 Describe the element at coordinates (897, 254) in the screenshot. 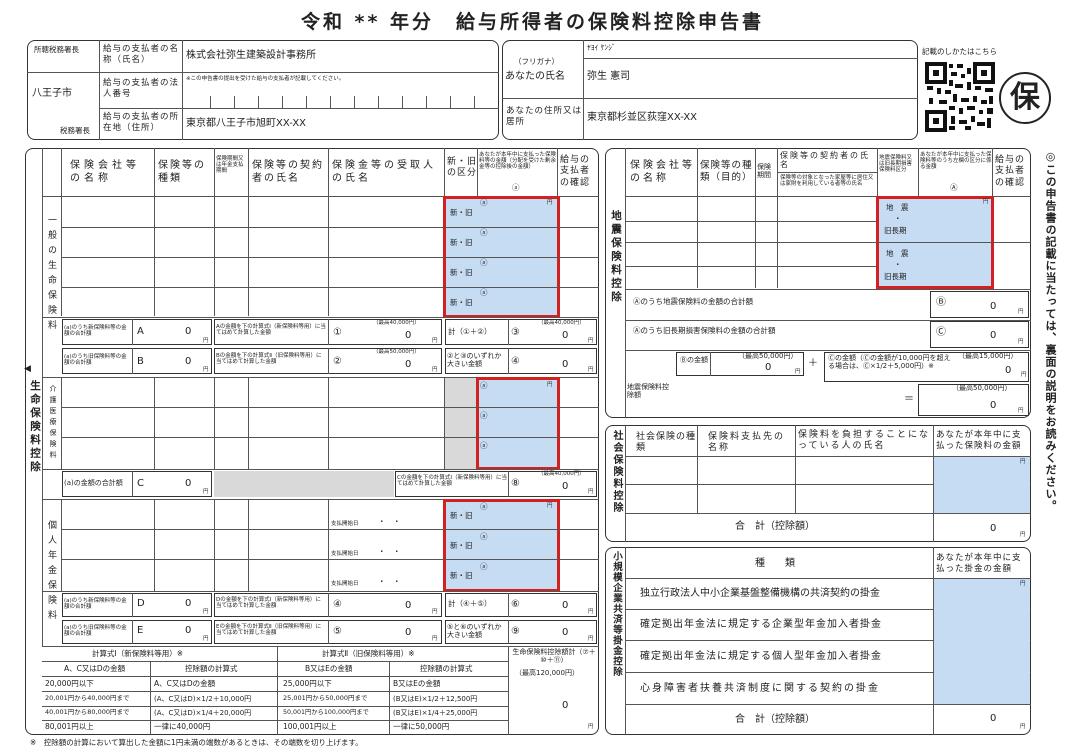

I see `eq-quake-2: 地 震` at that location.